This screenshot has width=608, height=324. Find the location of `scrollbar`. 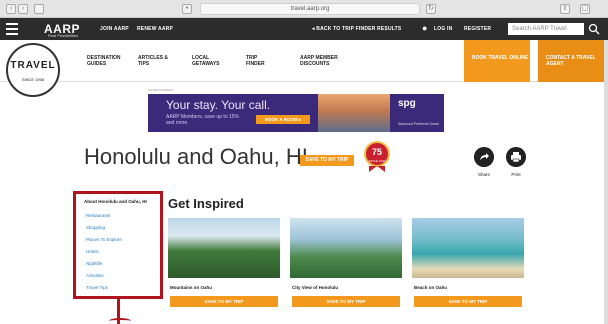

scrollbar is located at coordinates (606, 182).